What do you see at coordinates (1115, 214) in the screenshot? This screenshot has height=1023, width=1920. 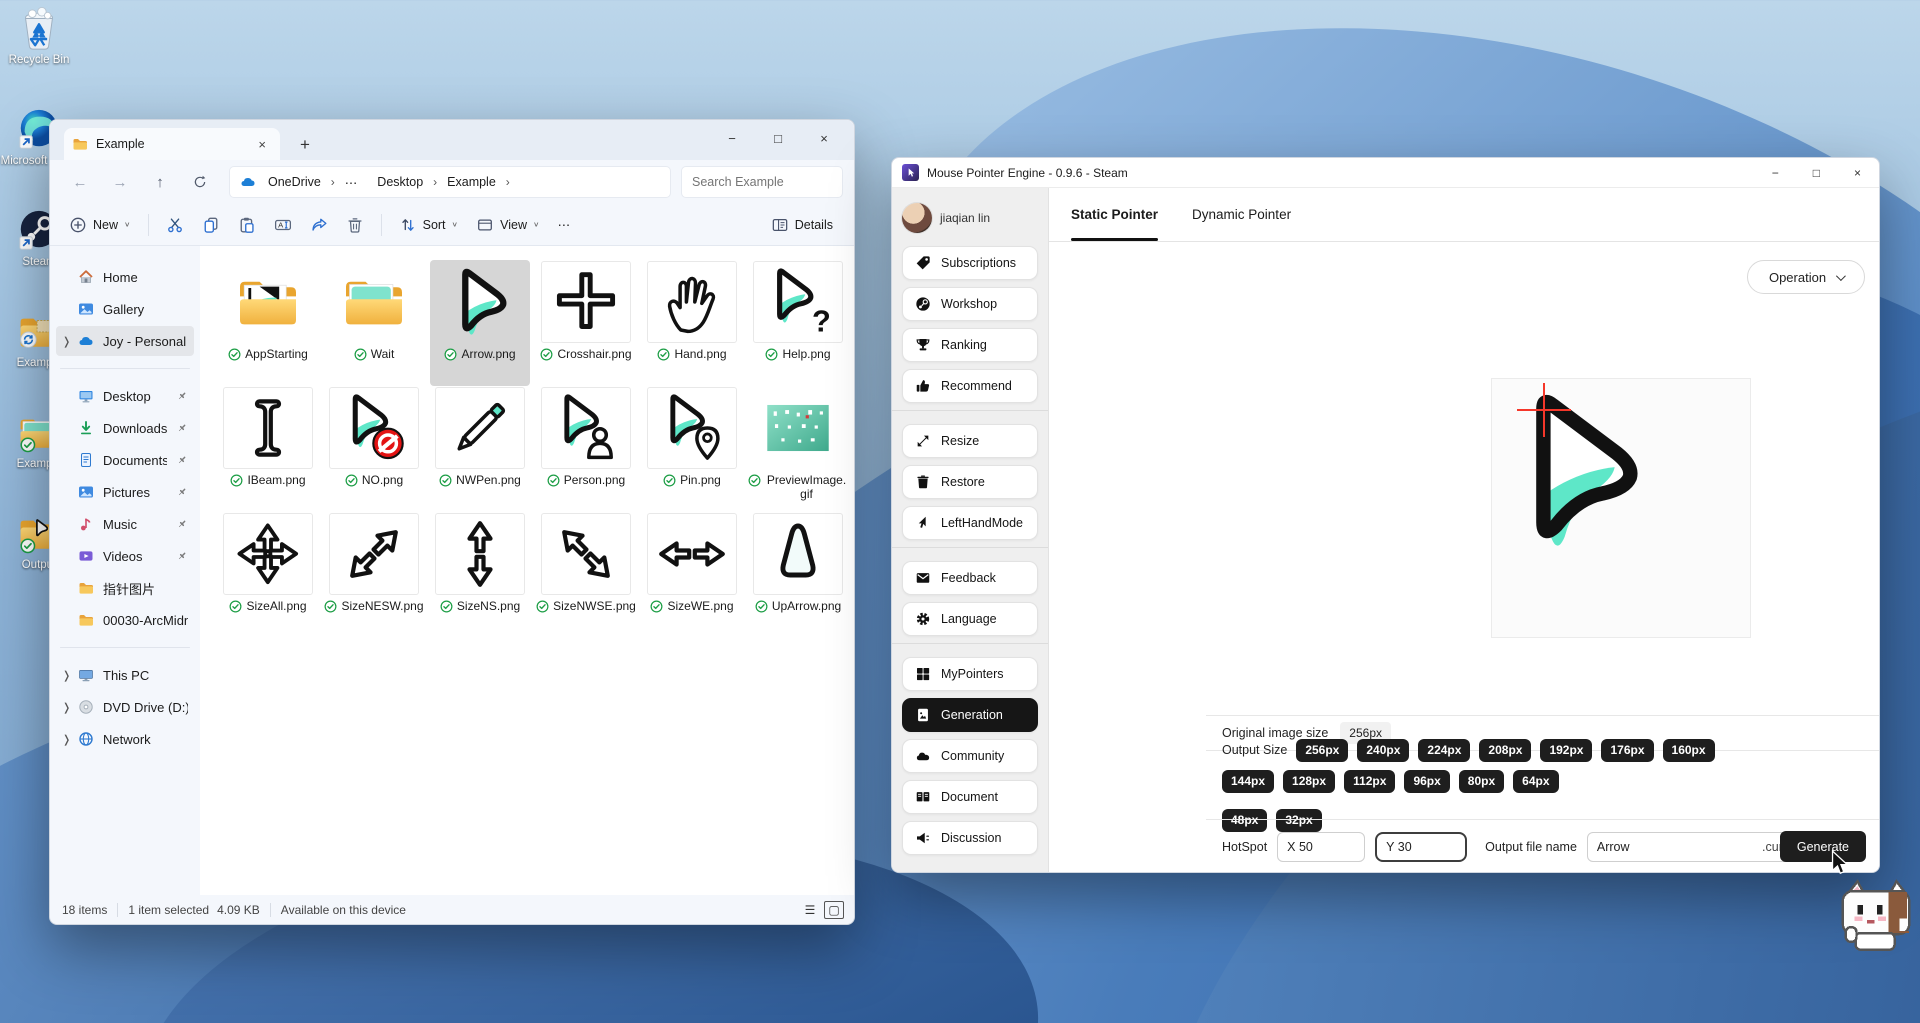 I see `pointer-tab: Static Pointer` at bounding box center [1115, 214].